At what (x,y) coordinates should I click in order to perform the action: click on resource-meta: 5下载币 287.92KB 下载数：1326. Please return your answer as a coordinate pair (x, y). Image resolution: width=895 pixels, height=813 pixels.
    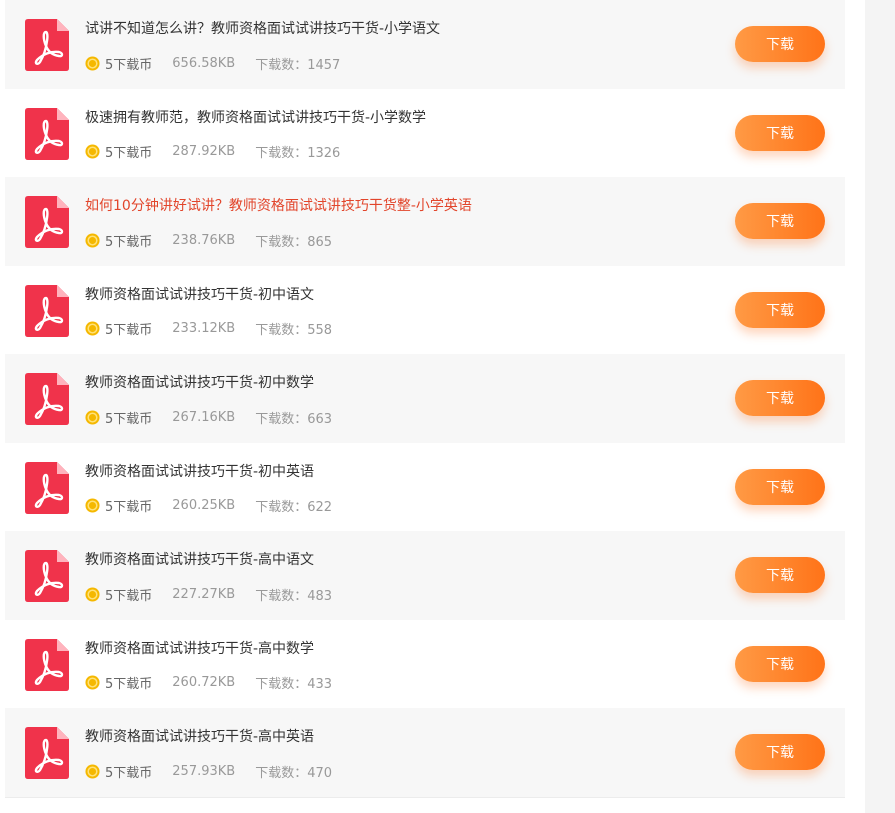
    Looking at the image, I should click on (212, 152).